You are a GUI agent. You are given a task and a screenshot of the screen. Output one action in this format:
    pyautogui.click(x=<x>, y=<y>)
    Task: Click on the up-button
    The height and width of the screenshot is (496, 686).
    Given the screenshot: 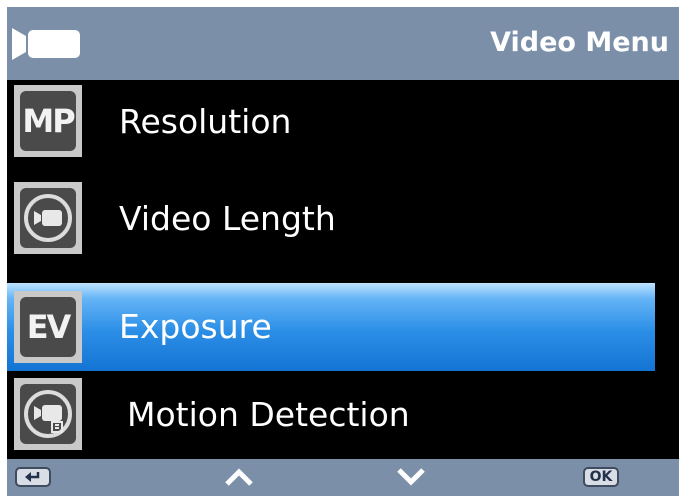 What is the action you would take?
    pyautogui.click(x=239, y=477)
    